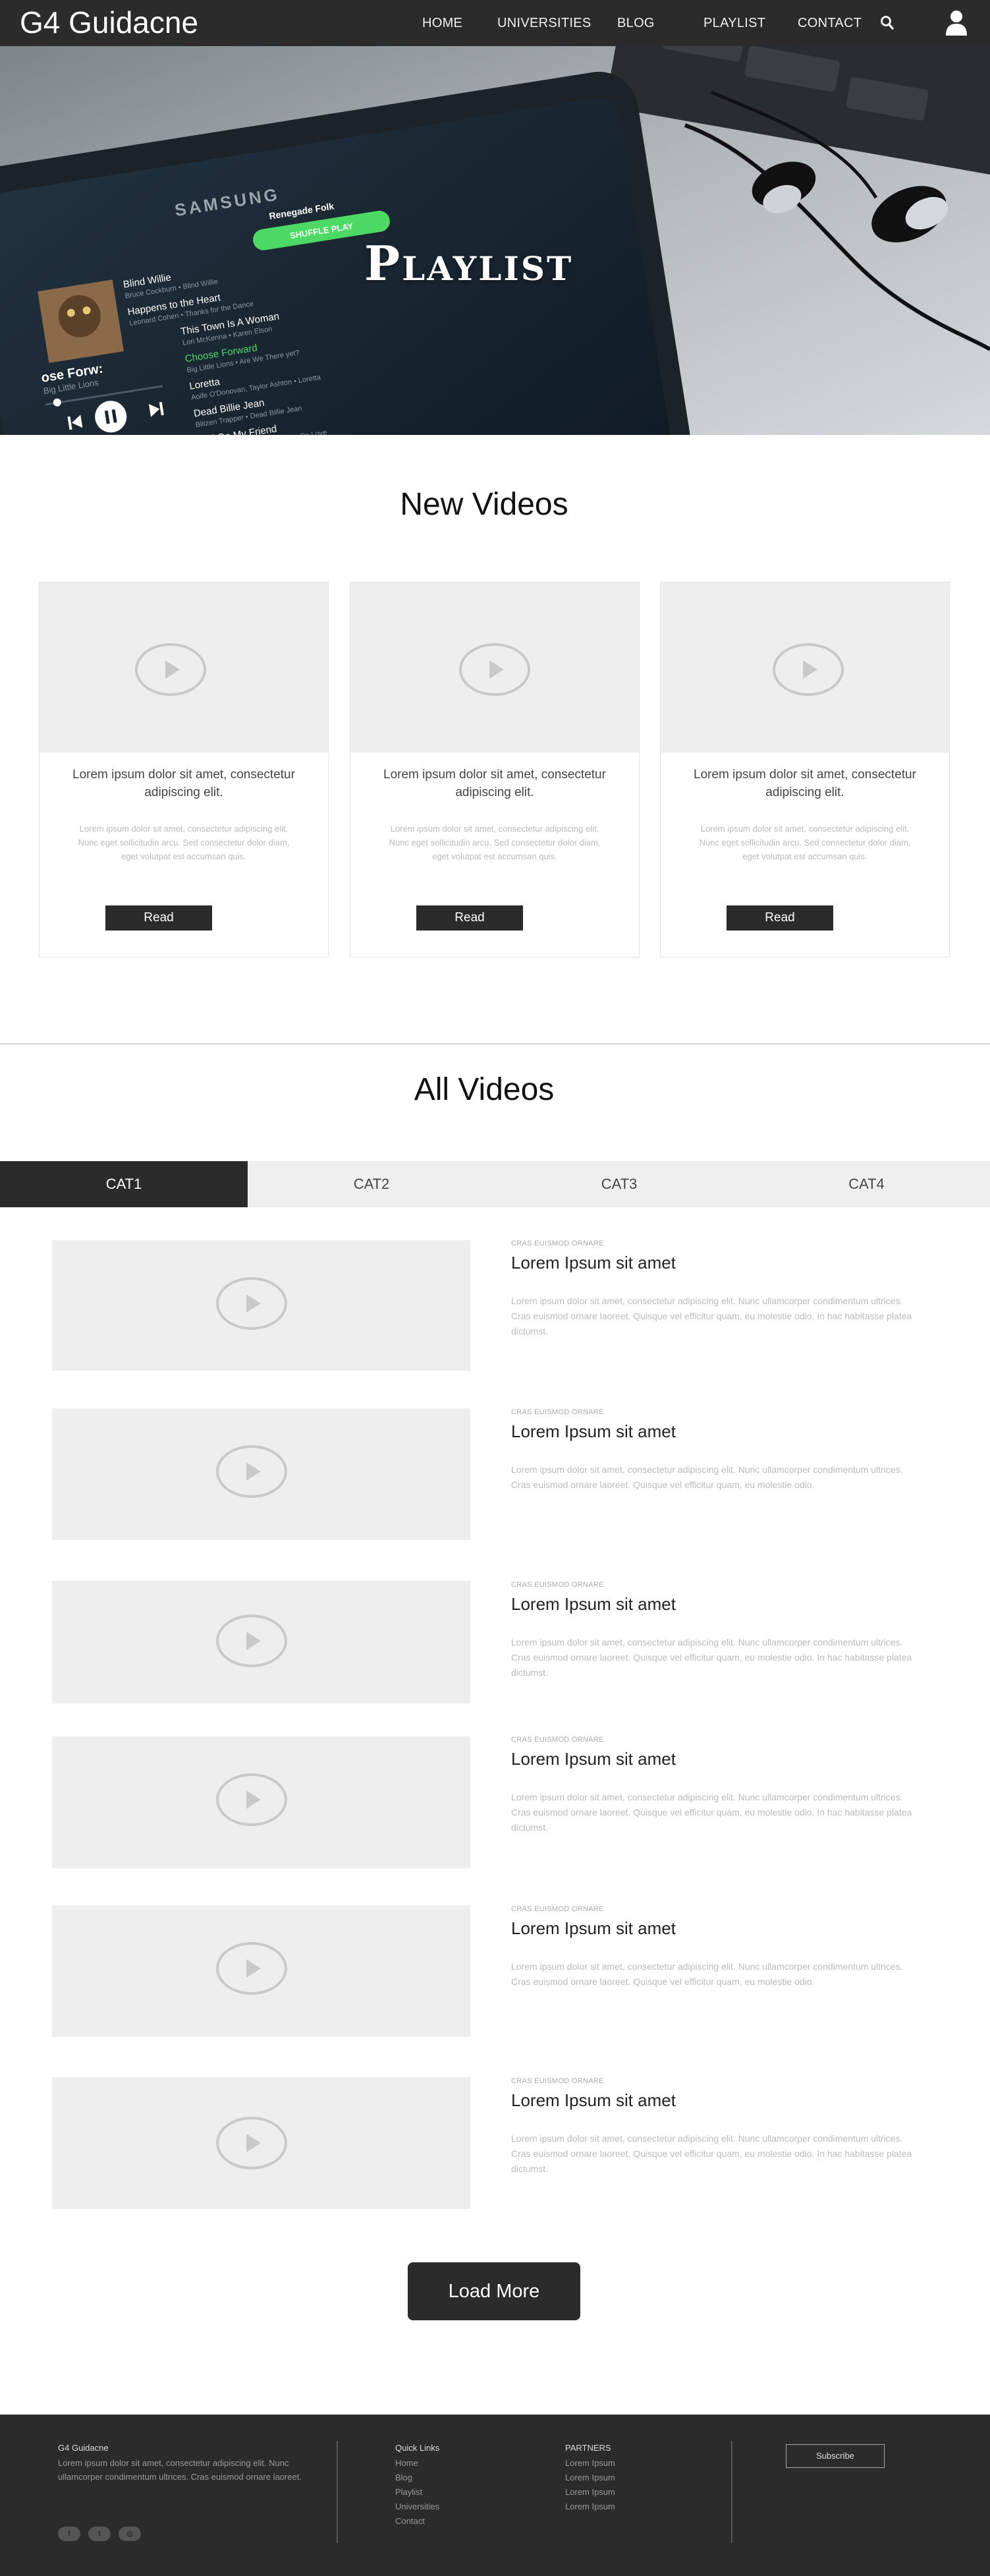 The width and height of the screenshot is (990, 2576). I want to click on tab-cat1: CAT1, so click(124, 1184).